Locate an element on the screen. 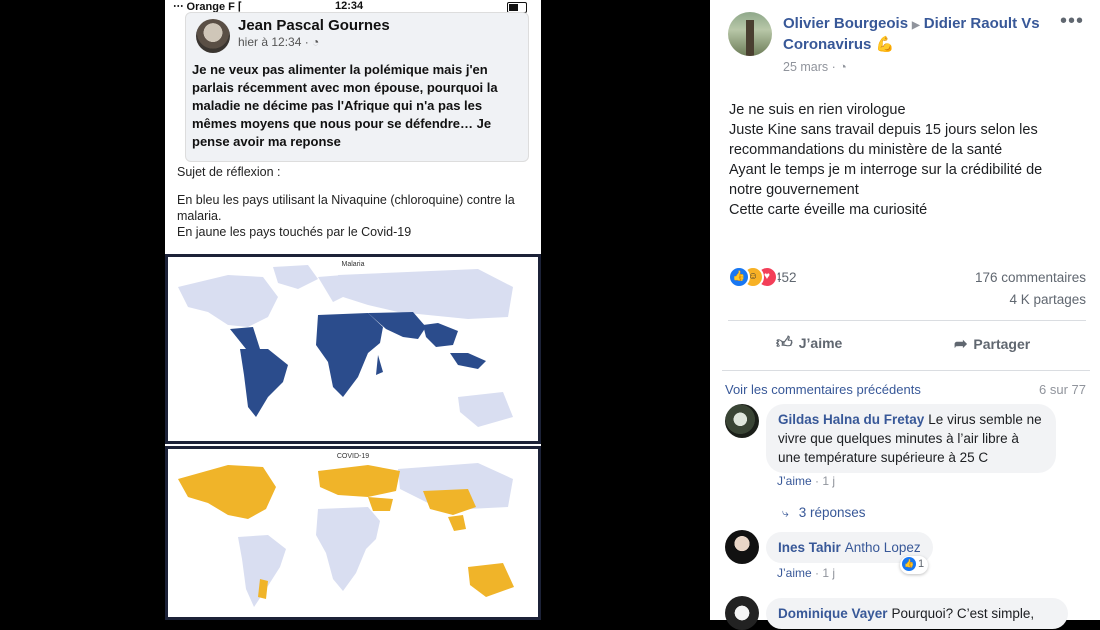 The image size is (1100, 630). reply-arrow-icon: ⤷ is located at coordinates (785, 513).